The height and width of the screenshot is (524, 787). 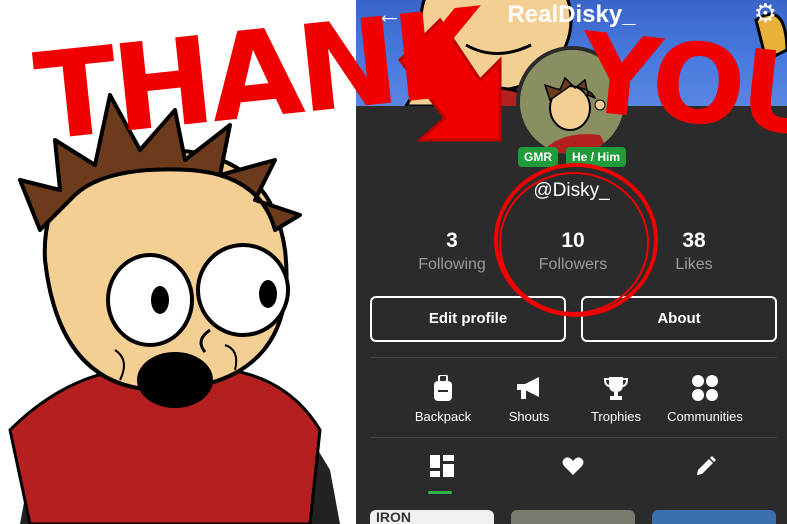 What do you see at coordinates (616, 388) in the screenshot?
I see `trophy-icon` at bounding box center [616, 388].